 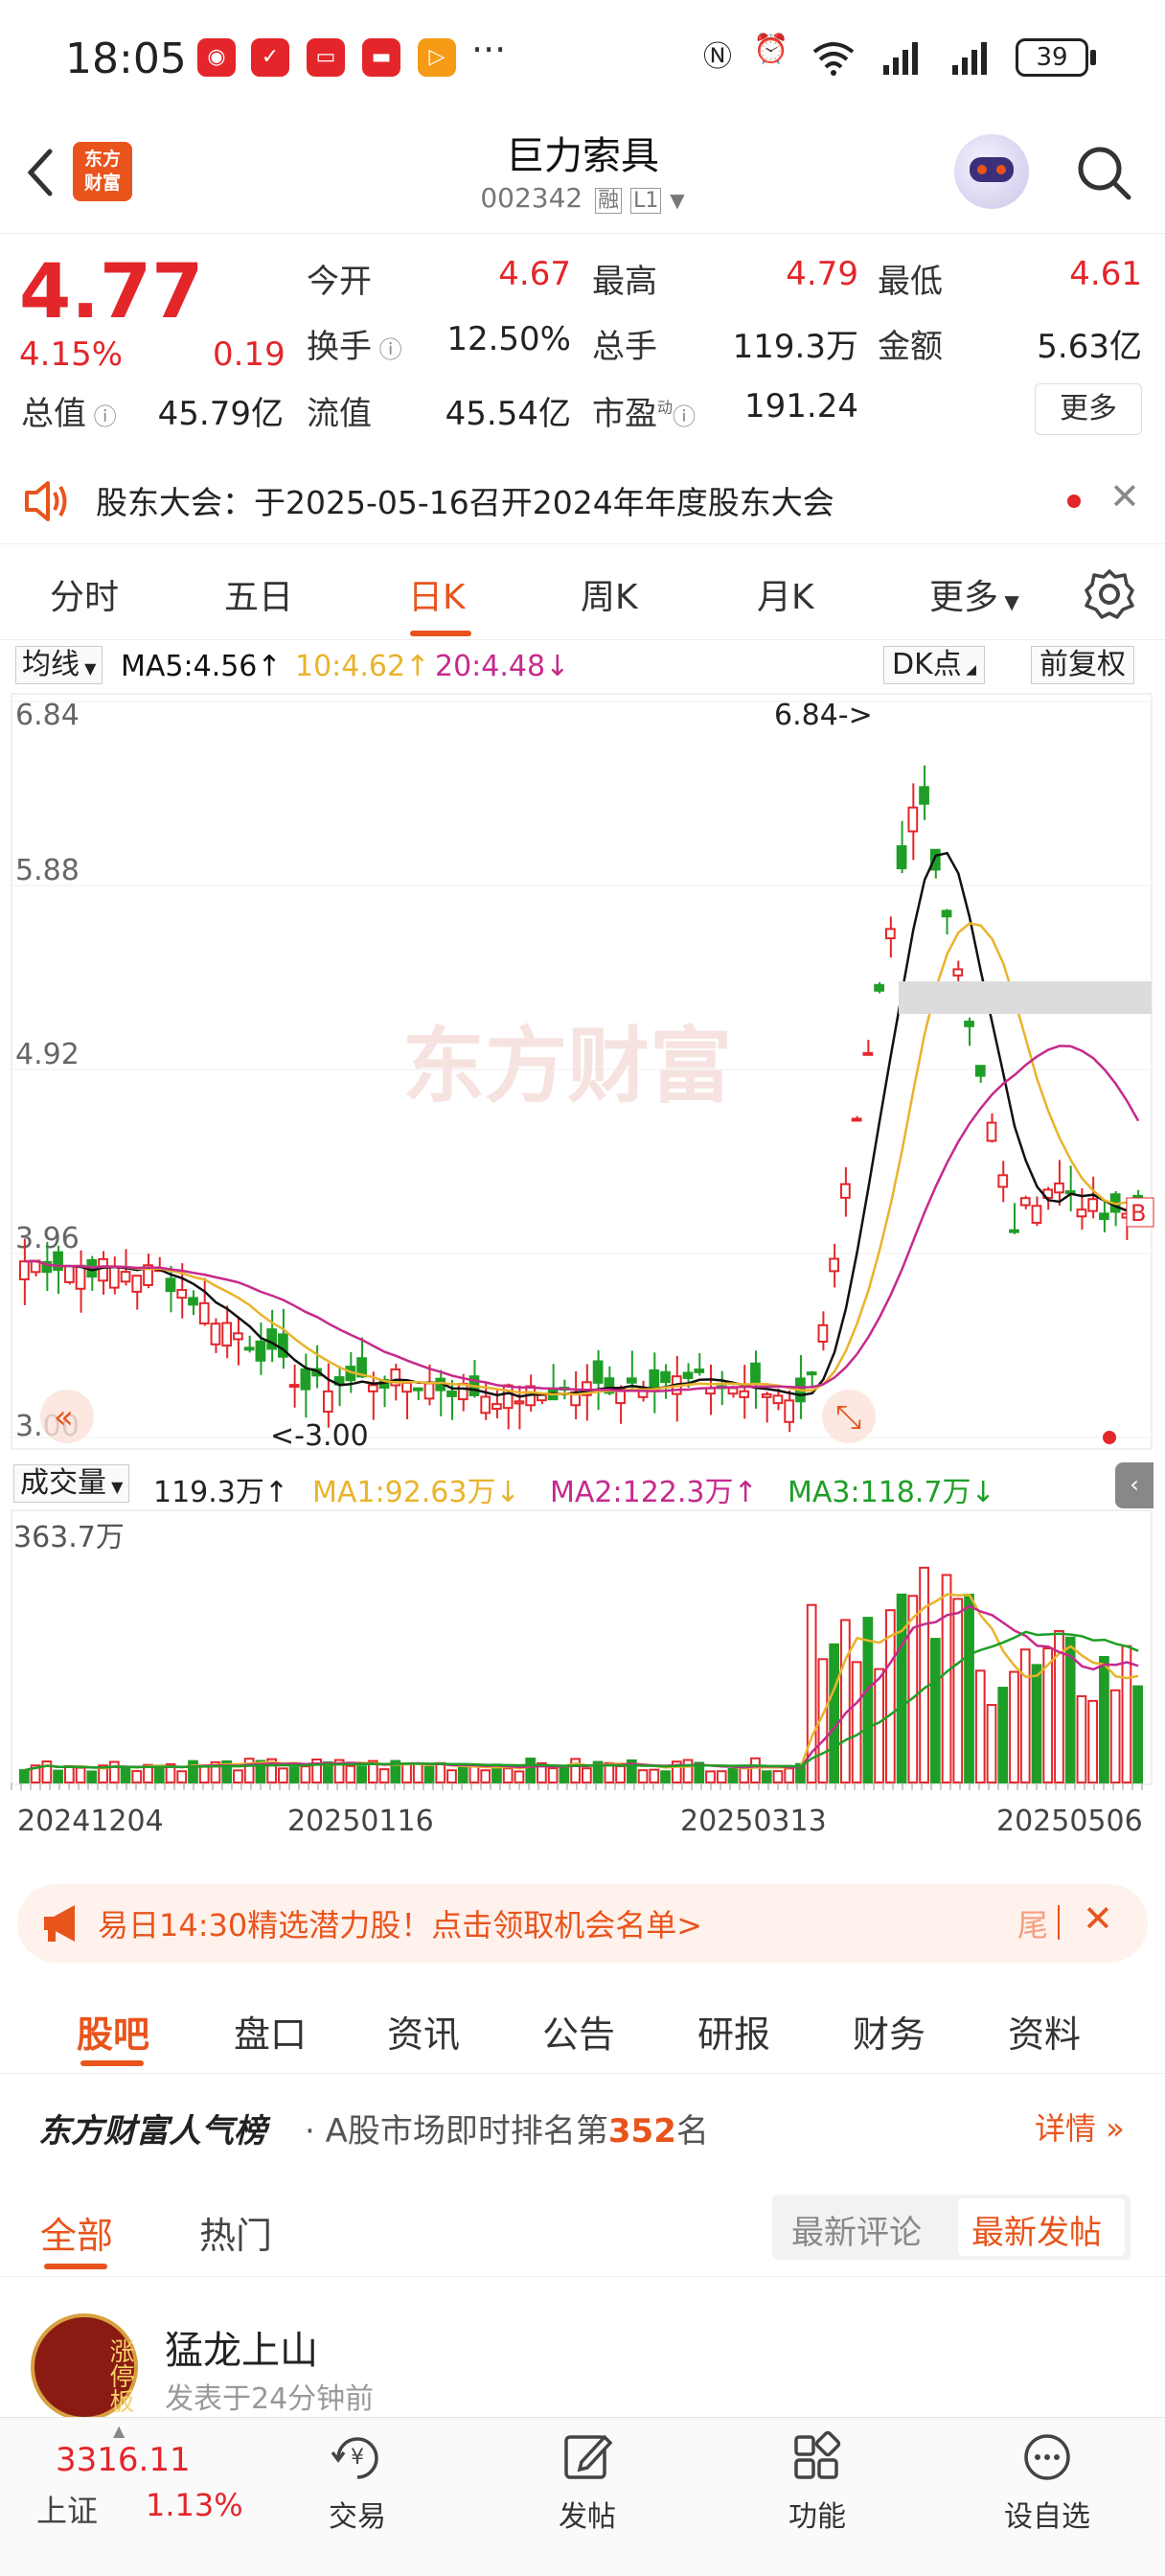 What do you see at coordinates (992, 171) in the screenshot?
I see `assistant-robot-icon` at bounding box center [992, 171].